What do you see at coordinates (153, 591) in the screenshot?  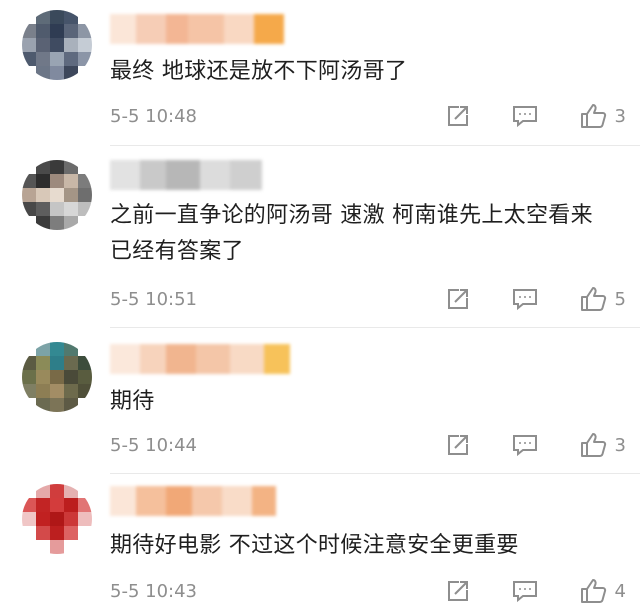 I see `comment-timestamp: 5-5 10:43` at bounding box center [153, 591].